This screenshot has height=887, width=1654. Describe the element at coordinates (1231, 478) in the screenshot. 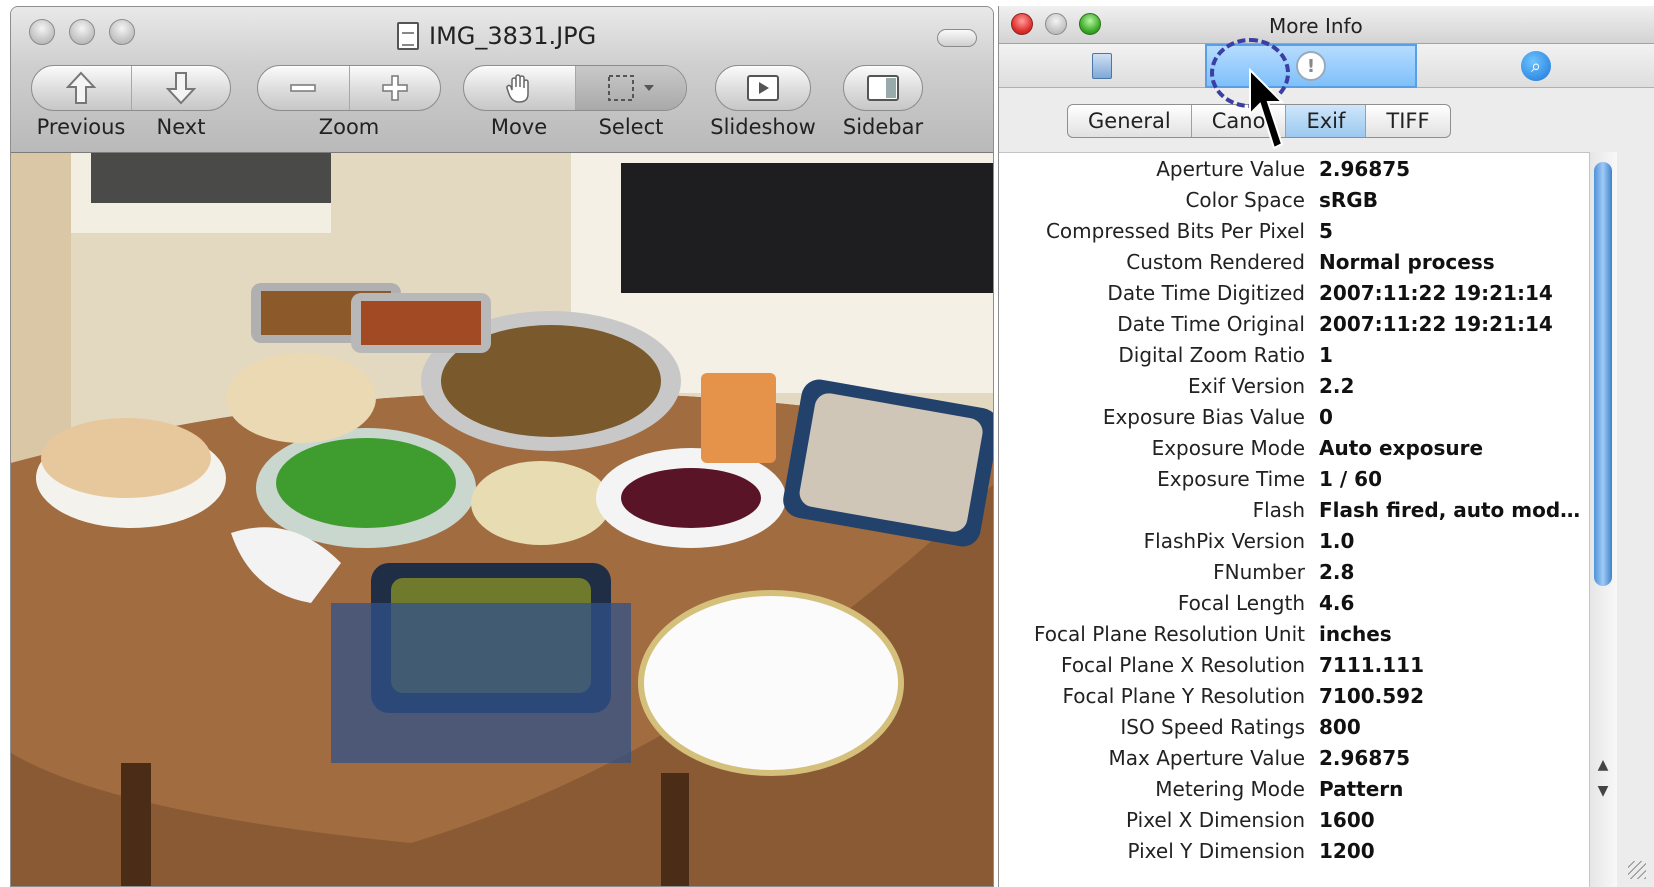

I see `exif-key: Exposure Time` at that location.